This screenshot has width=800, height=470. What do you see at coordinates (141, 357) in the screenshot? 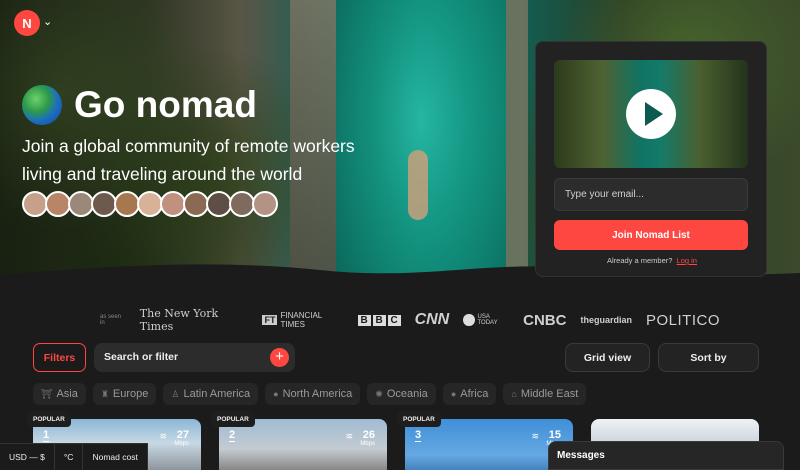
I see `search-placeholder: Search or filter` at bounding box center [141, 357].